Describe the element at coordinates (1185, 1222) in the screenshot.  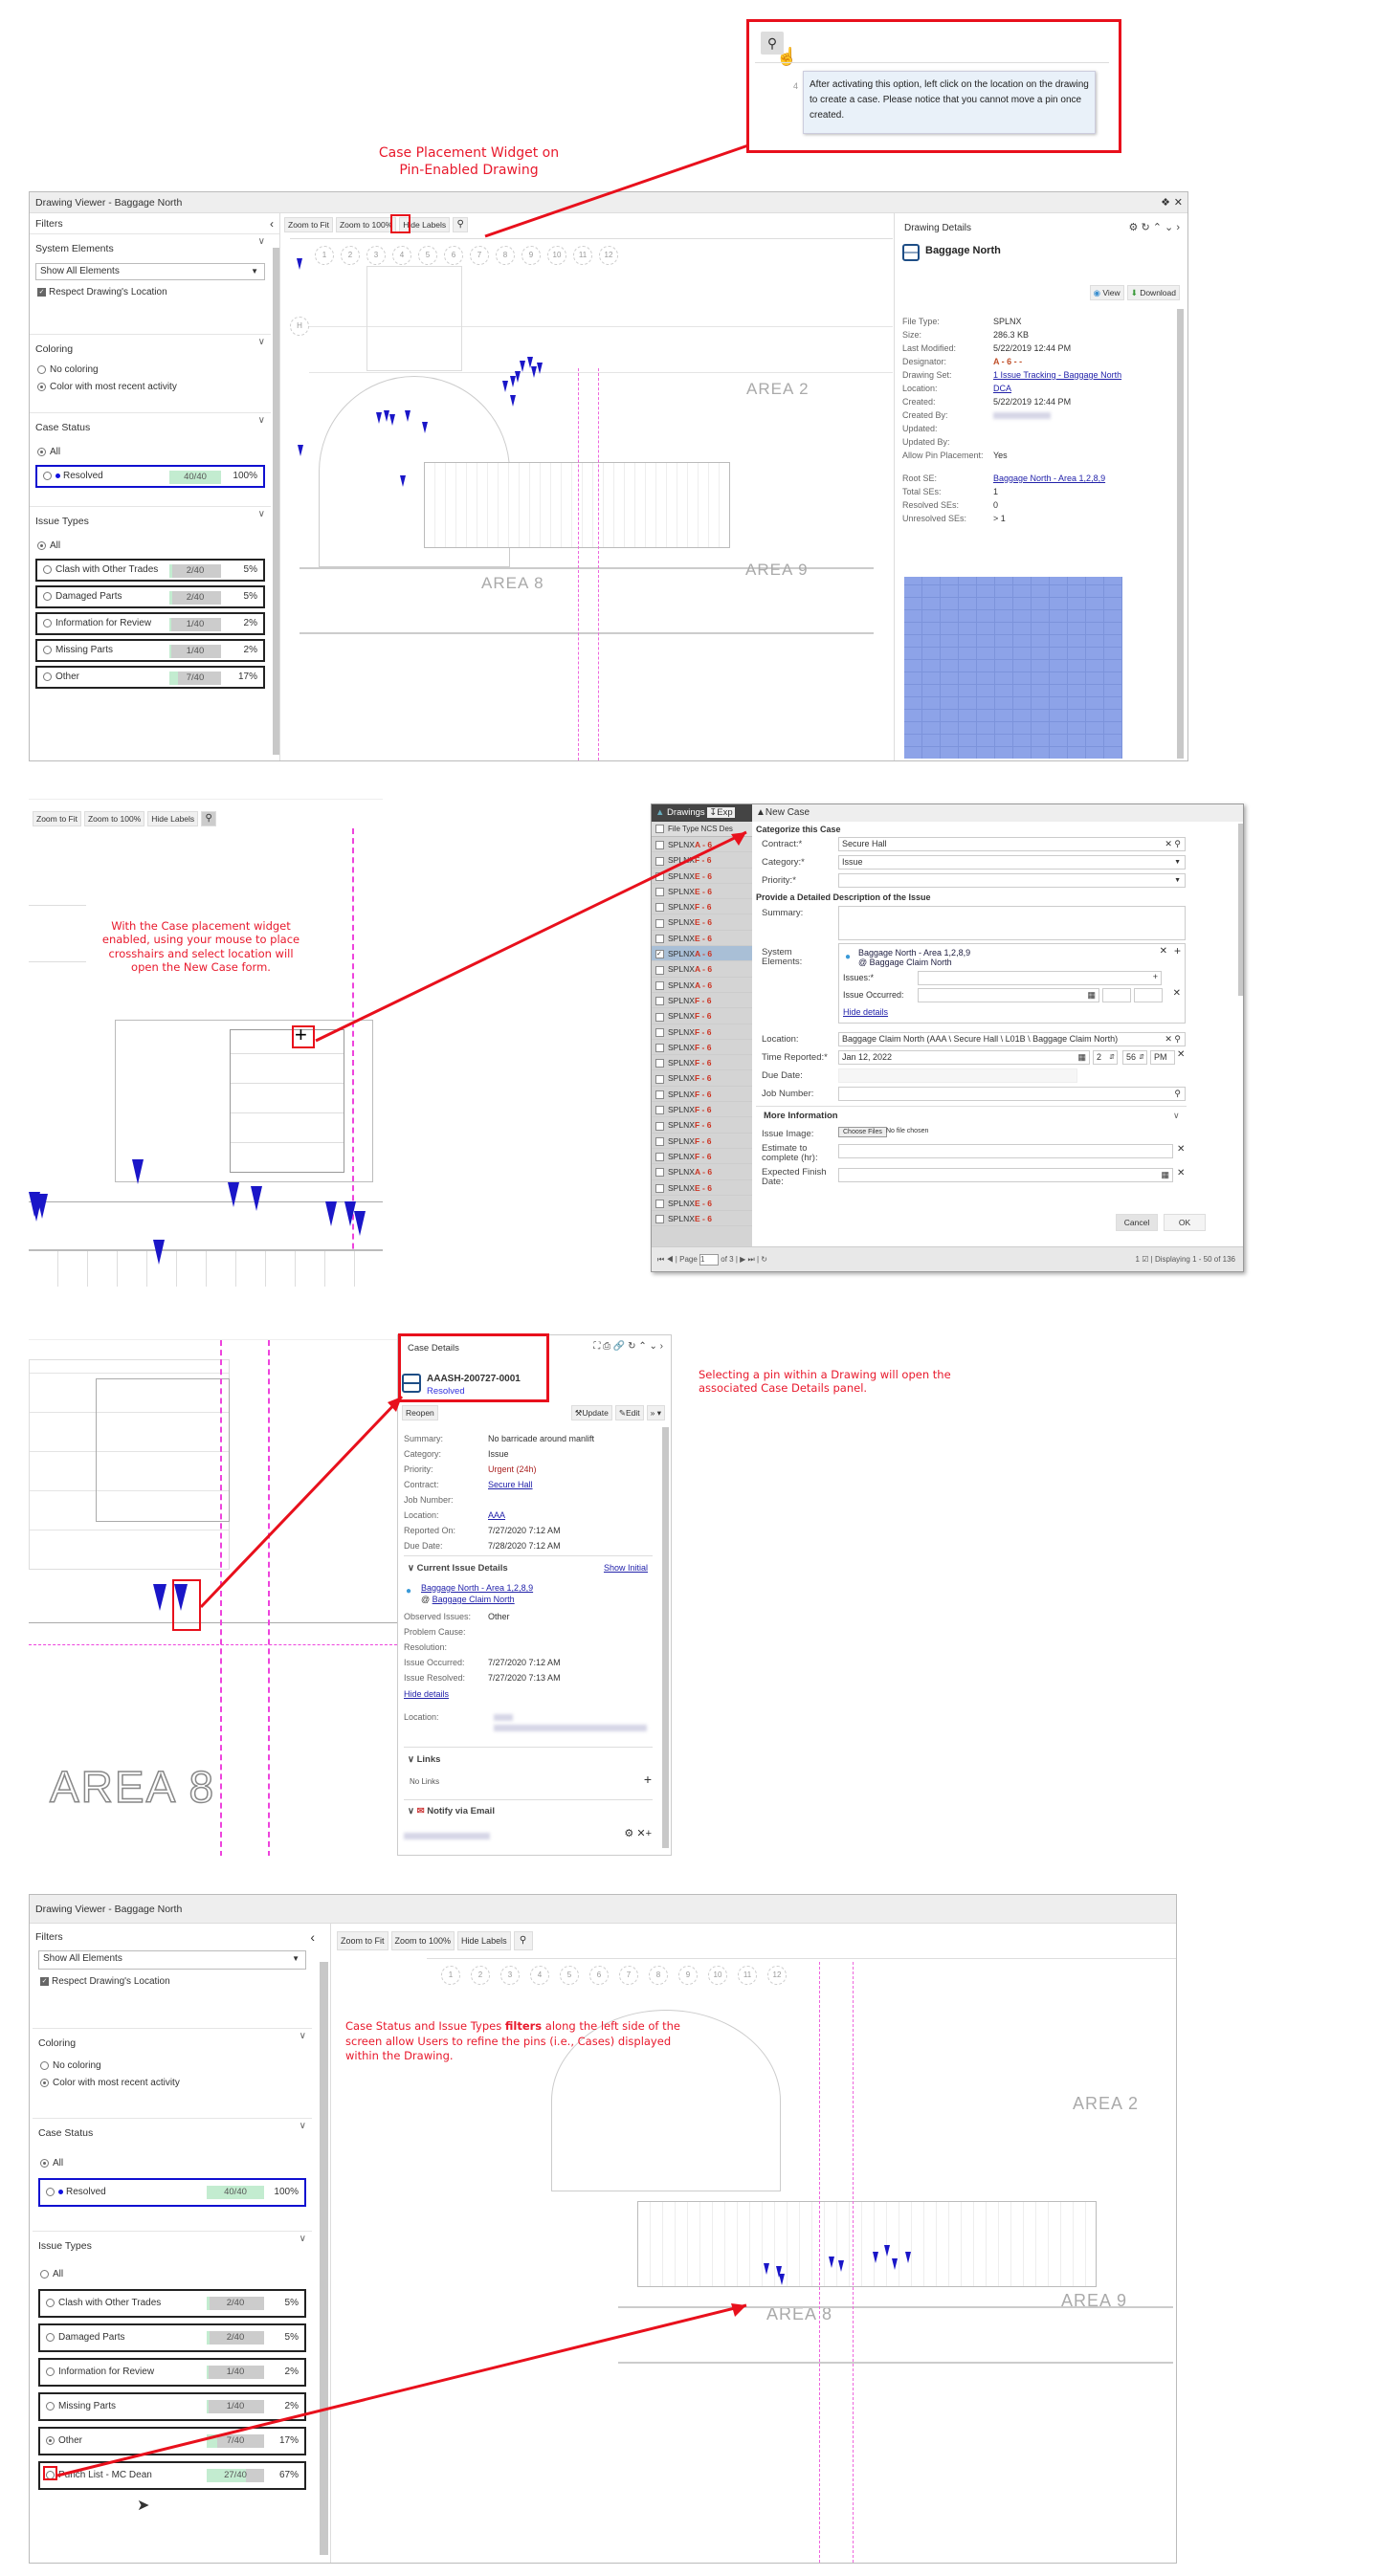
I see `ok-button: OK` at that location.